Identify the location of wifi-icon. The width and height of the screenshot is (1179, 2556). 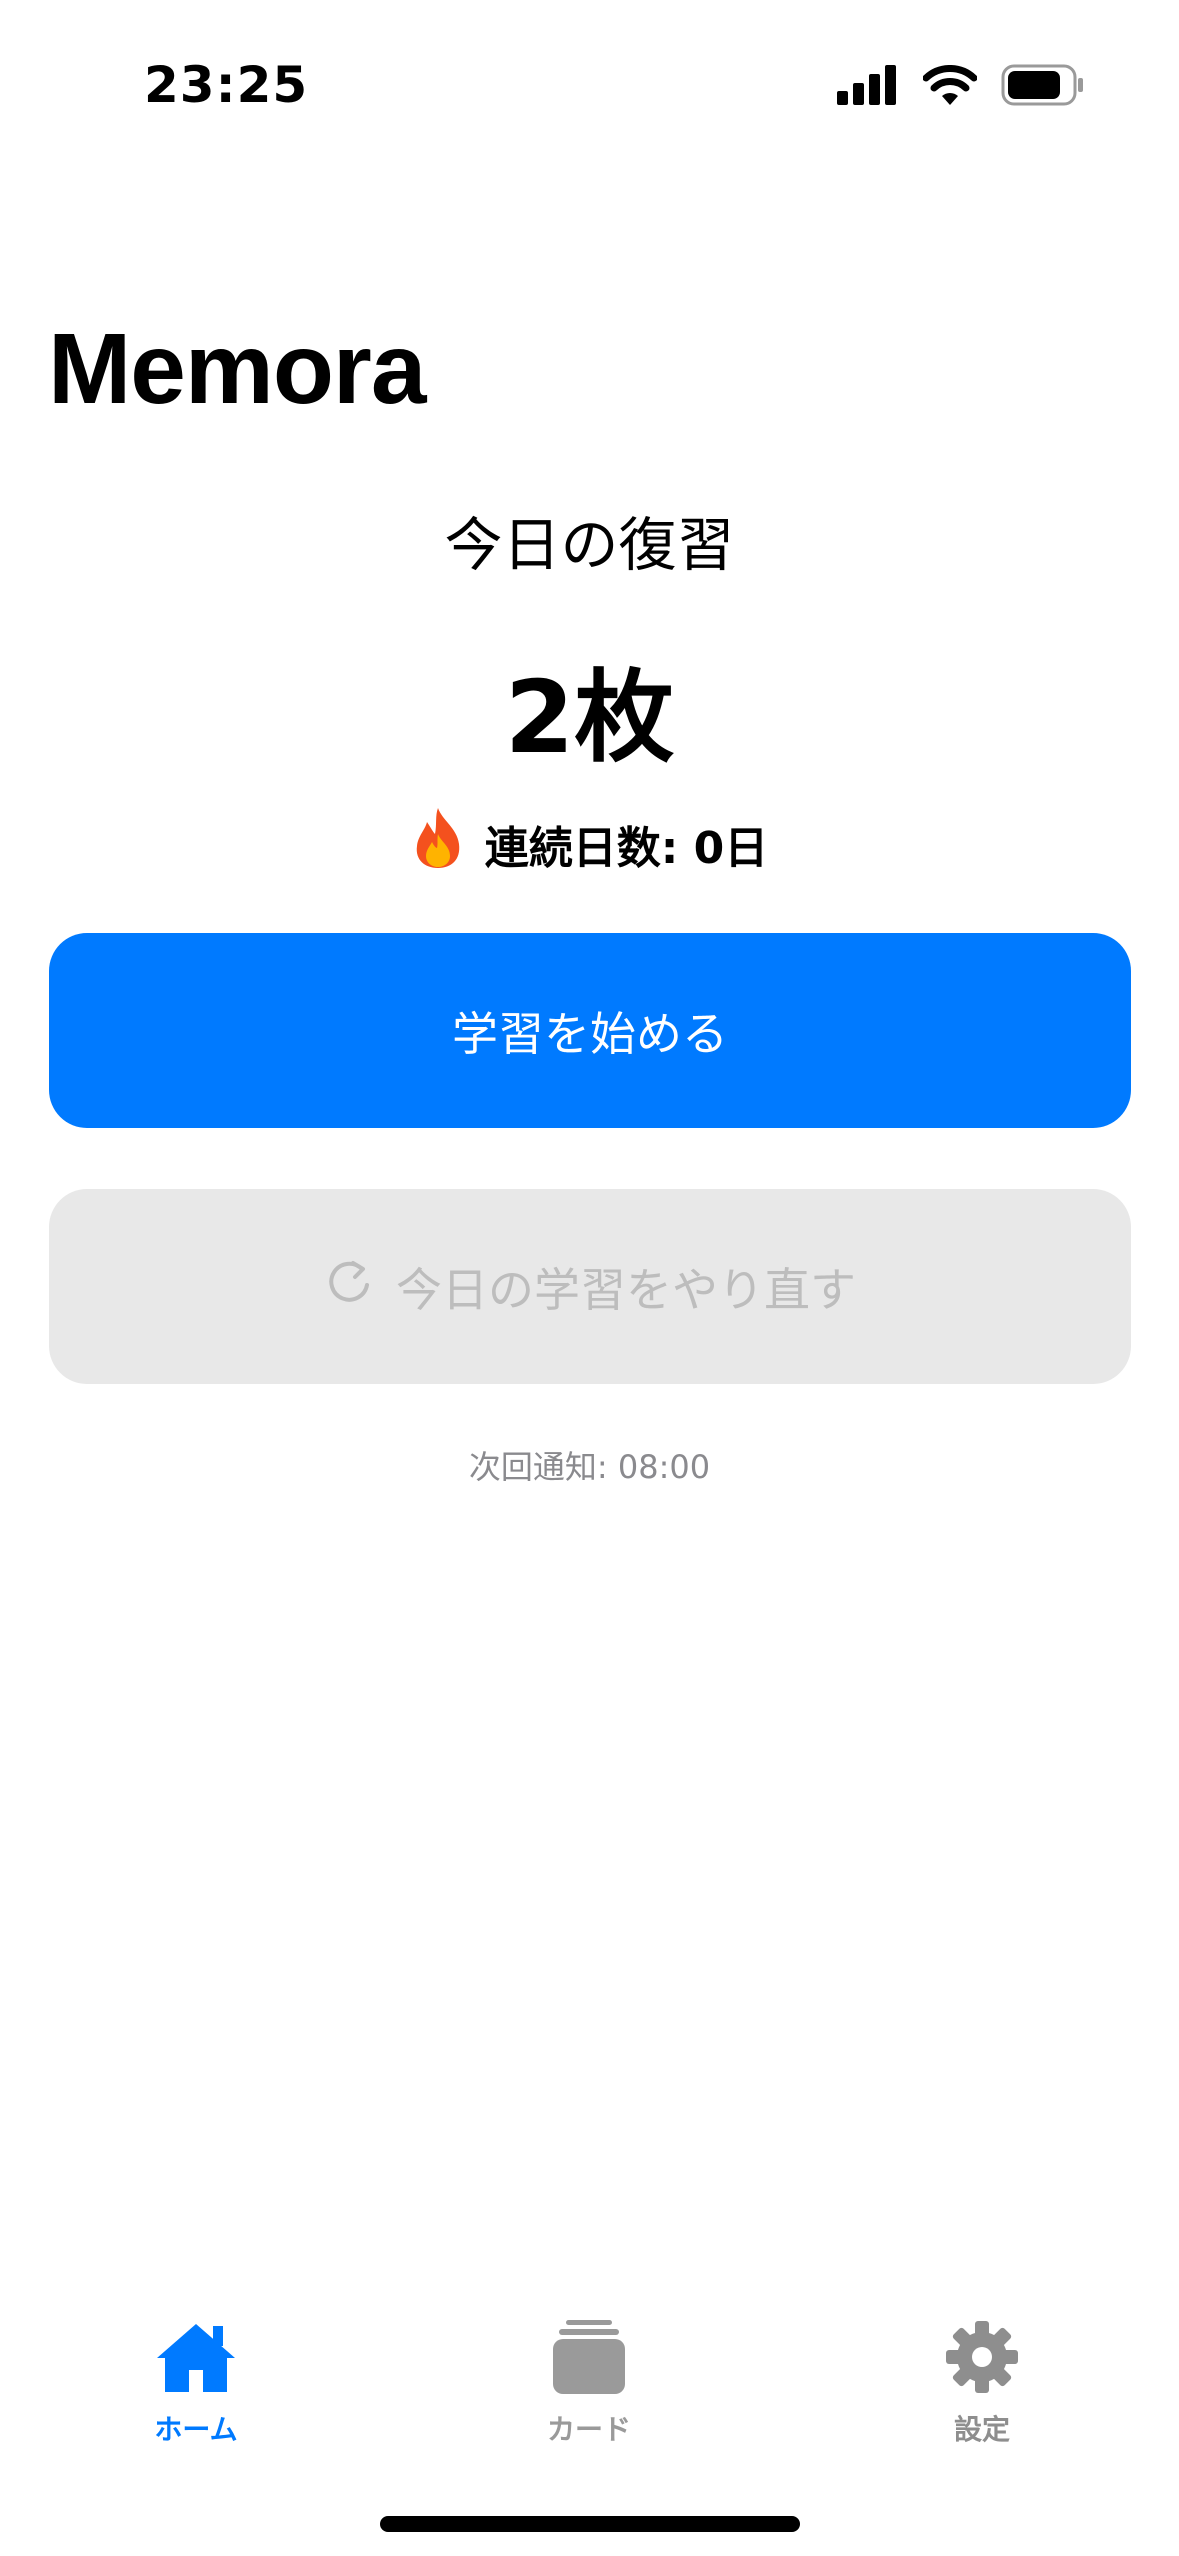
(950, 87).